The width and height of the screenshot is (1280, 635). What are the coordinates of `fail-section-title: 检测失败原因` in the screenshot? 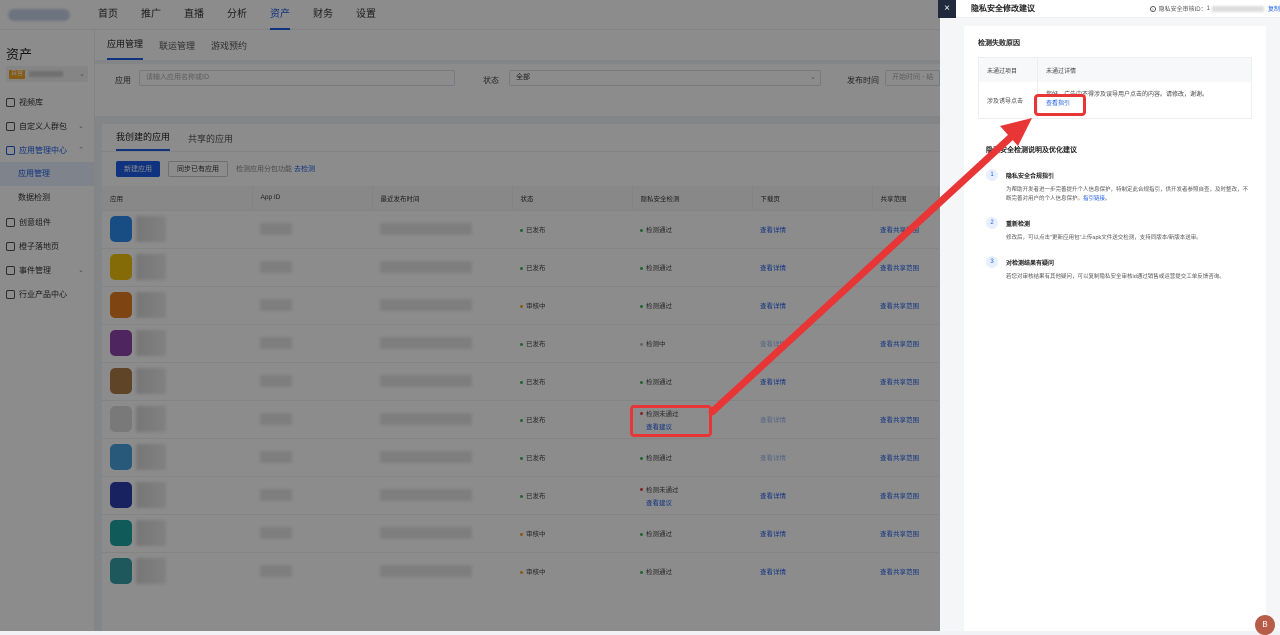 It's located at (999, 43).